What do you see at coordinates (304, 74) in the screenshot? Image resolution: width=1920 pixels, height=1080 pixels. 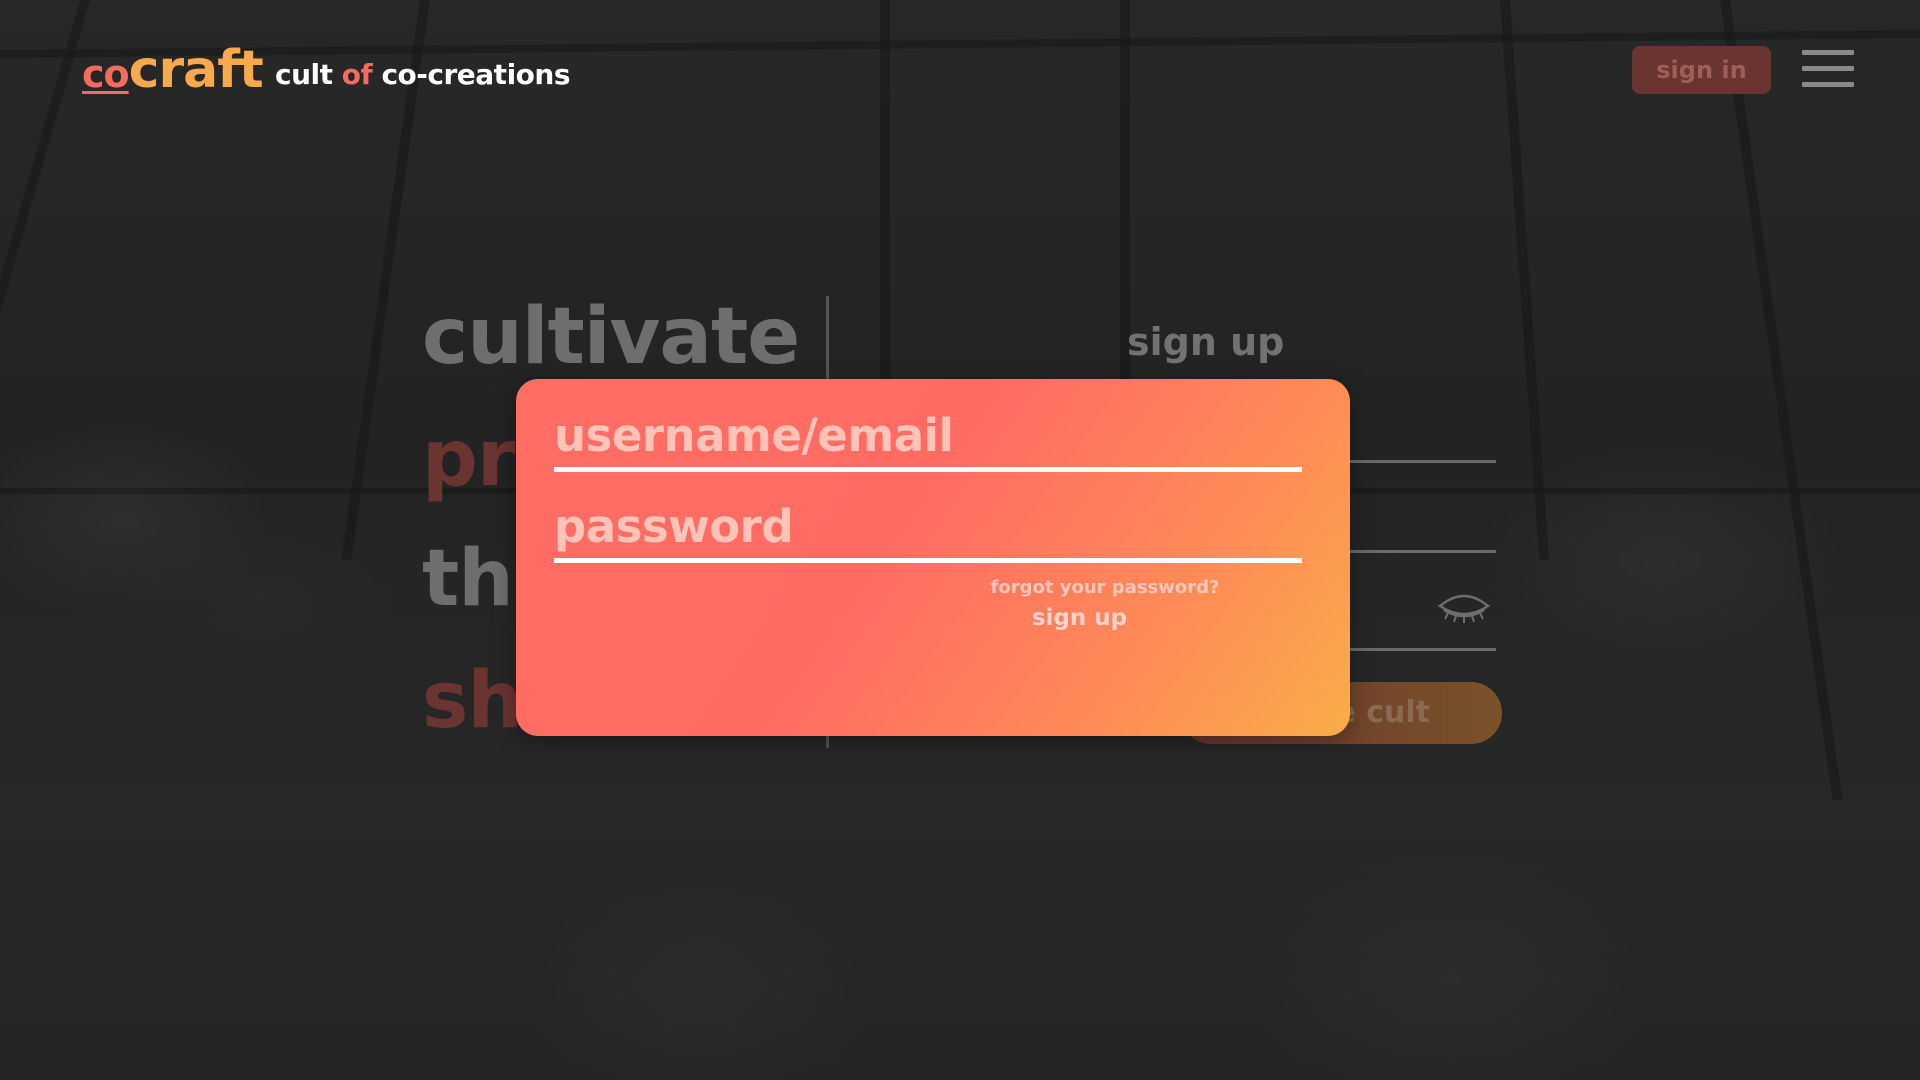 I see `tagline-cult: cult` at bounding box center [304, 74].